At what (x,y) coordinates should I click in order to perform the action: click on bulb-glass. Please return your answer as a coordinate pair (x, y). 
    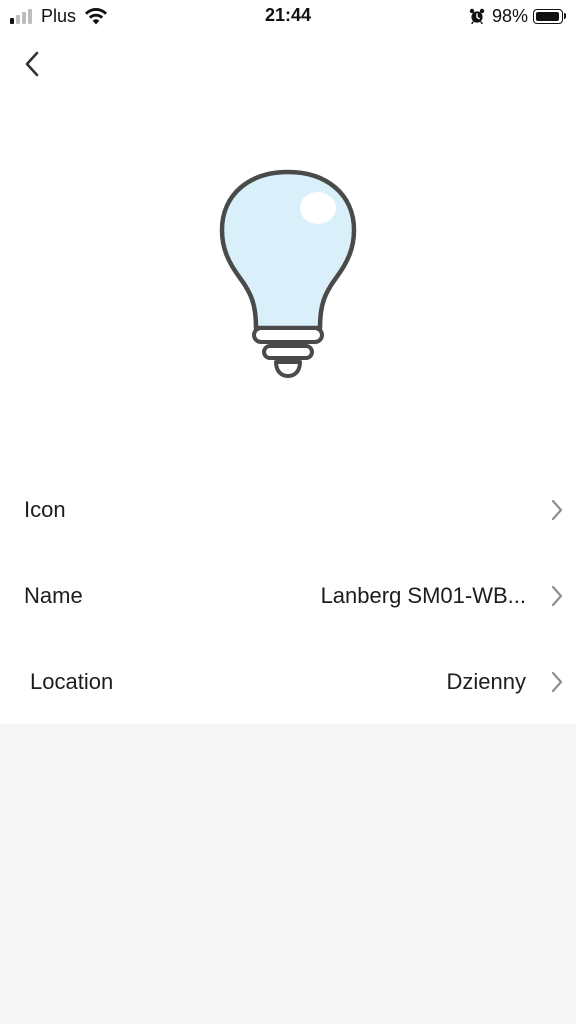
    Looking at the image, I should click on (288, 250).